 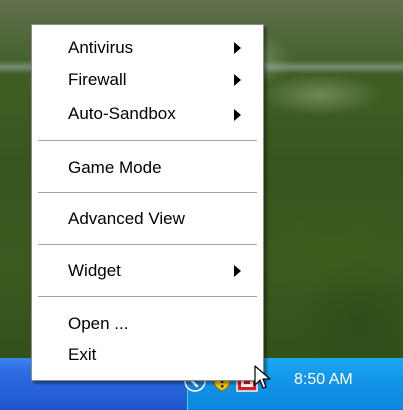 What do you see at coordinates (122, 114) in the screenshot?
I see `menu-item-auto-sandbox: Auto-Sandbox` at bounding box center [122, 114].